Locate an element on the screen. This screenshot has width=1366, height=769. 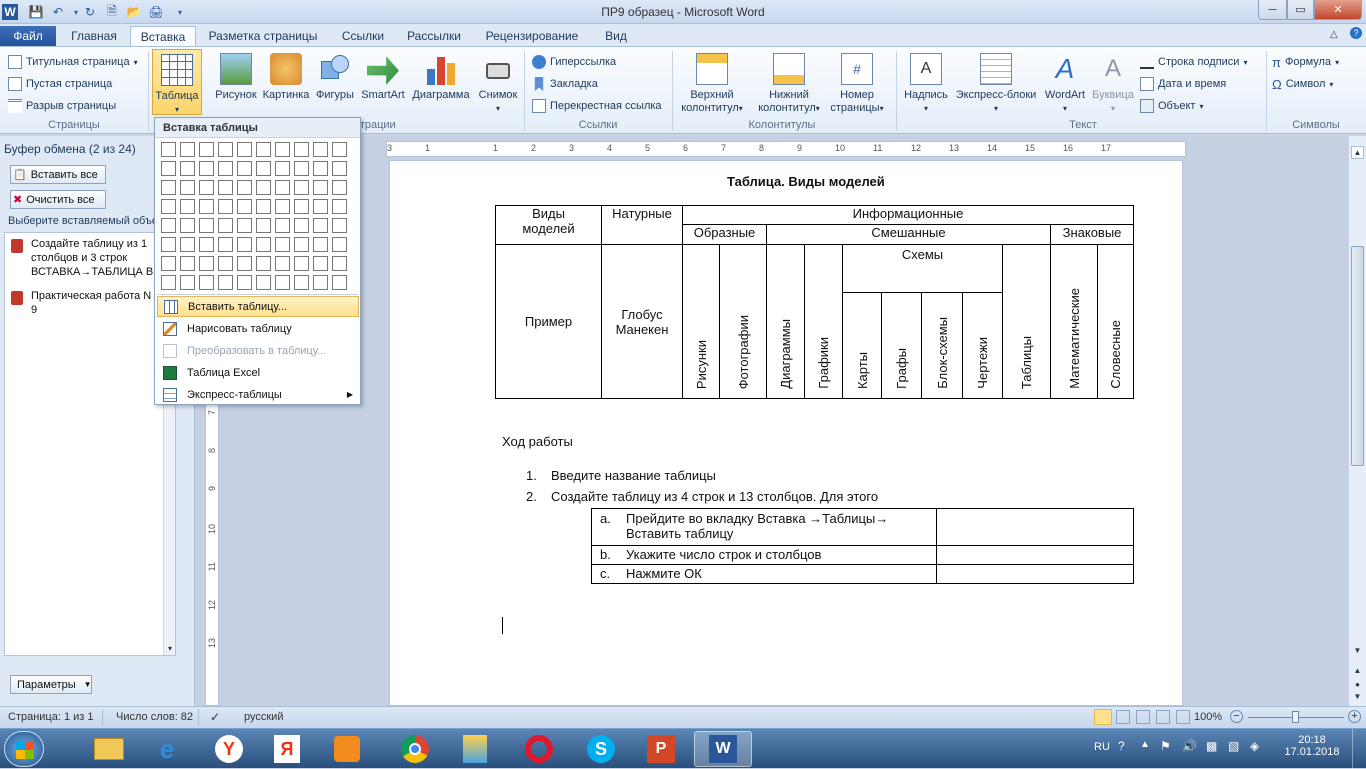
footer-button: Нижний колонтитул▾ is located at coordinates (789, 82).